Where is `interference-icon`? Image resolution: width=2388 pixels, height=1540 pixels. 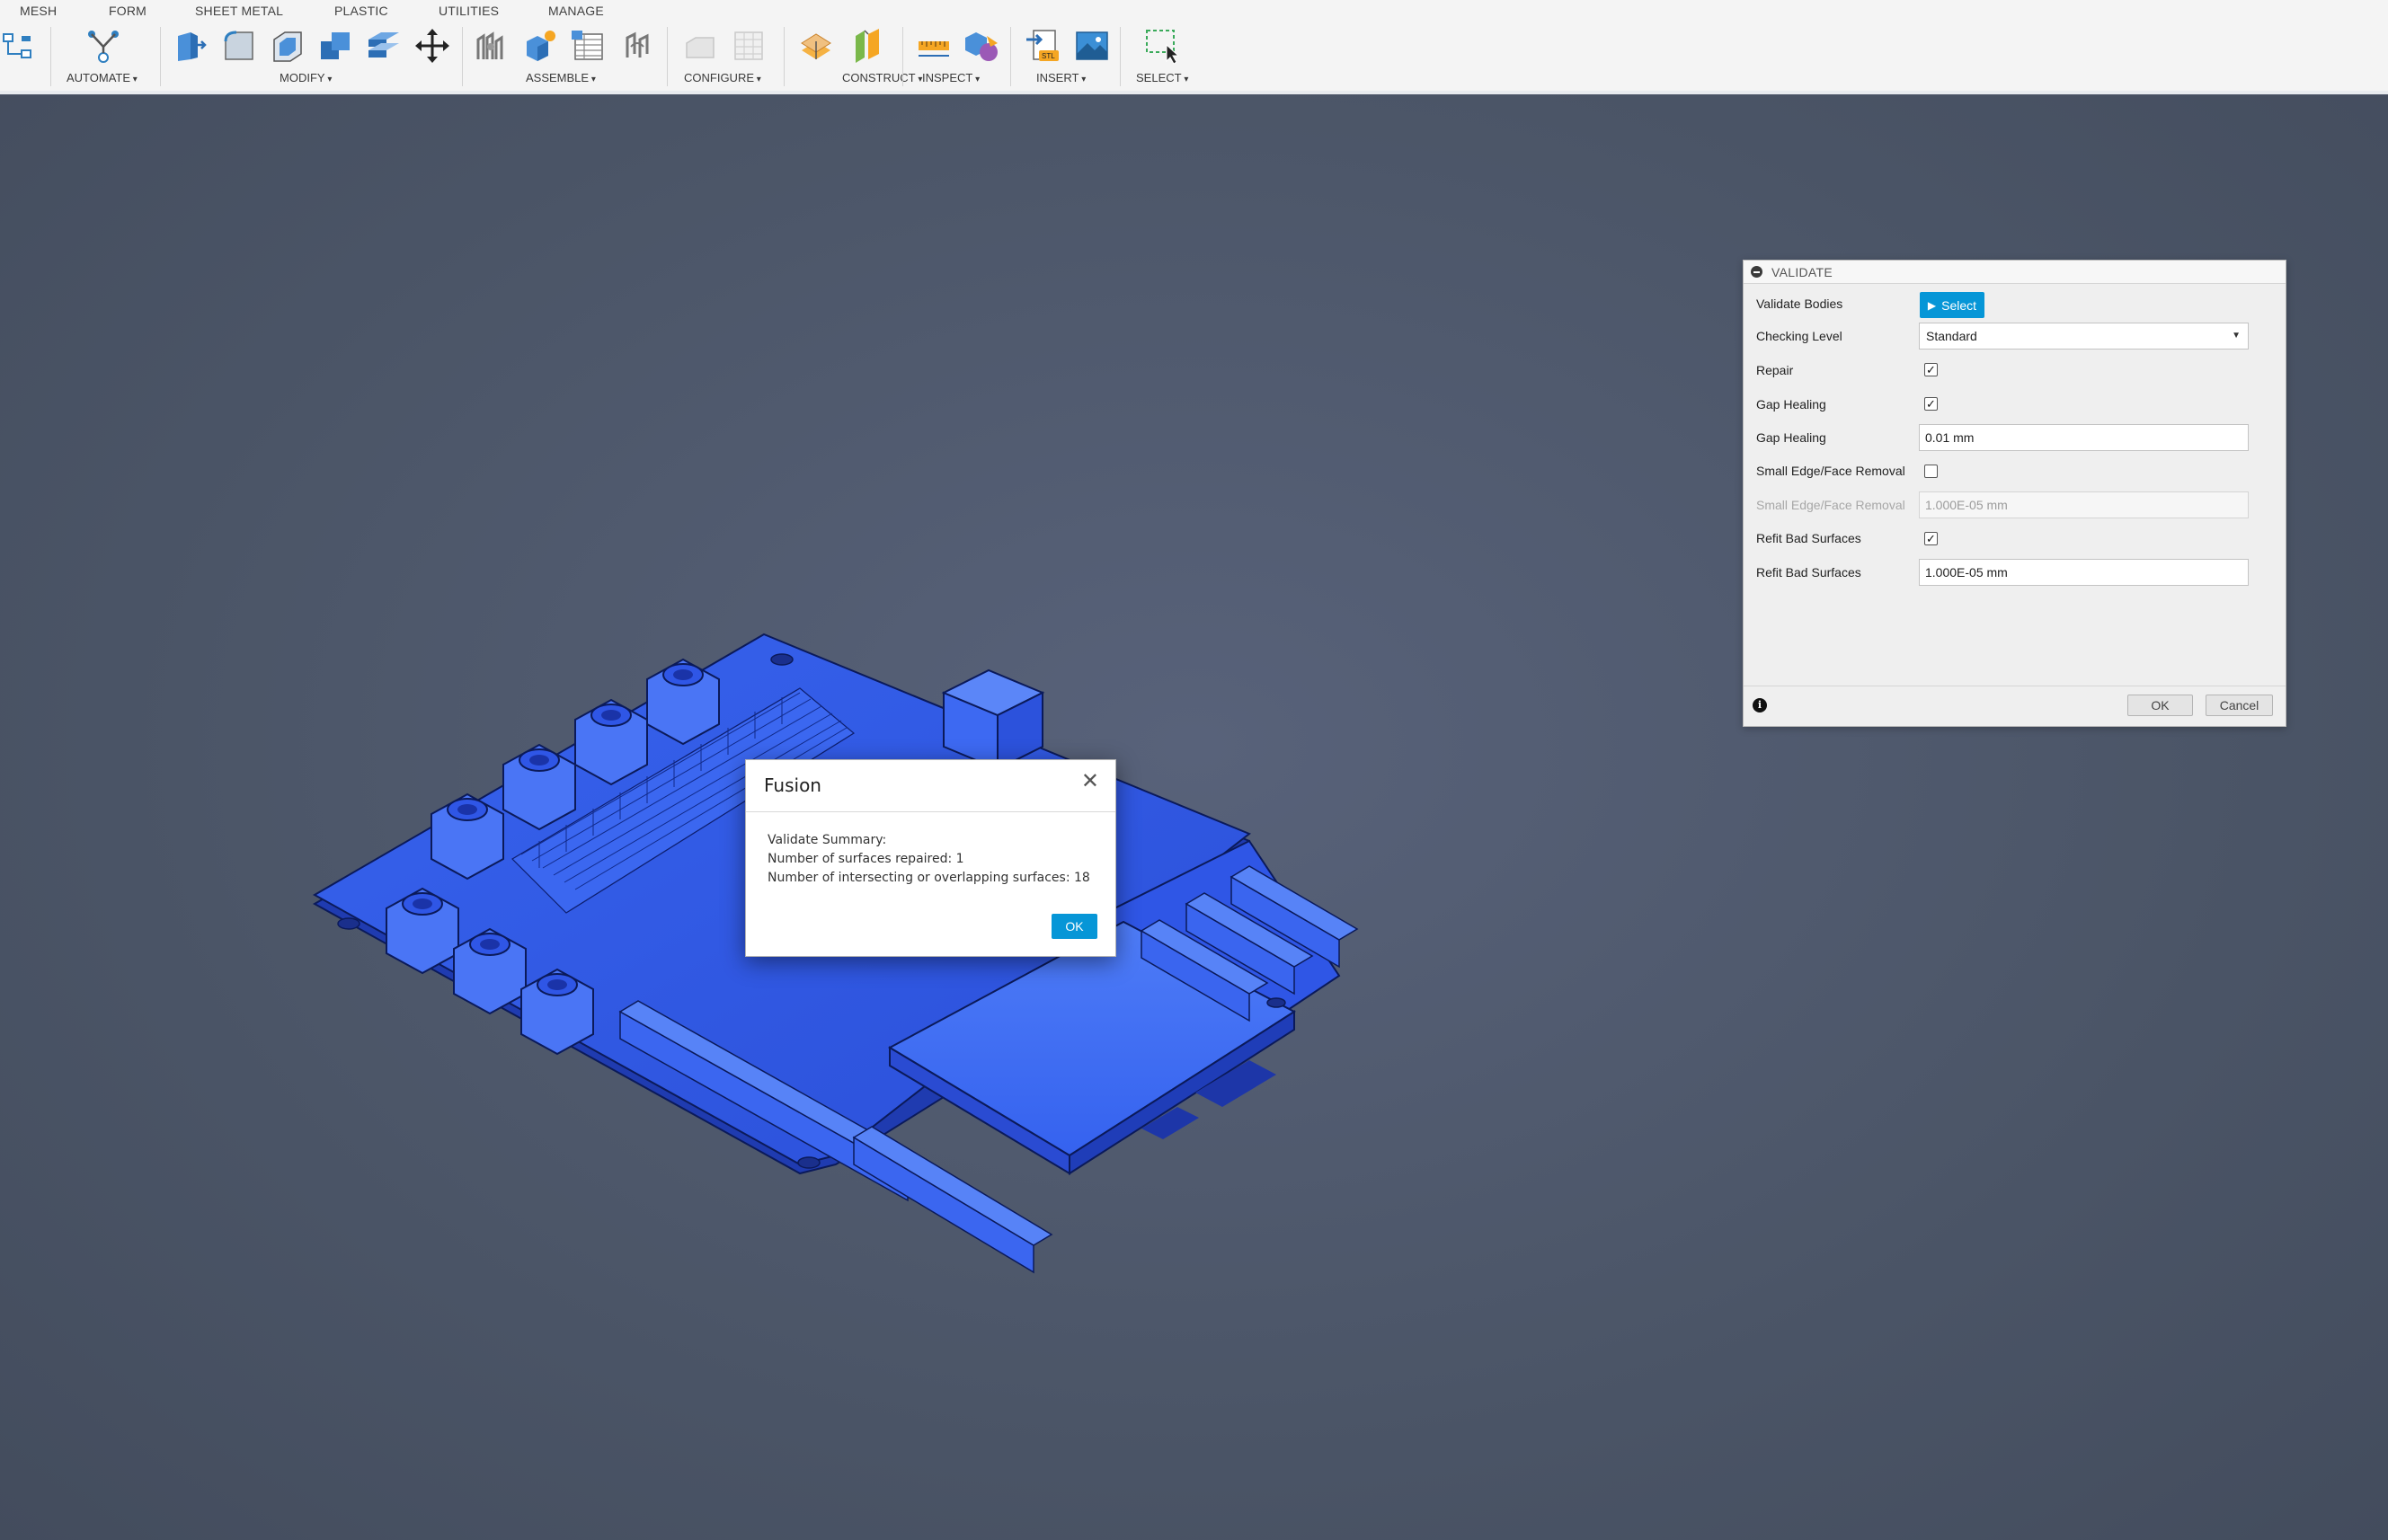 interference-icon is located at coordinates (982, 46).